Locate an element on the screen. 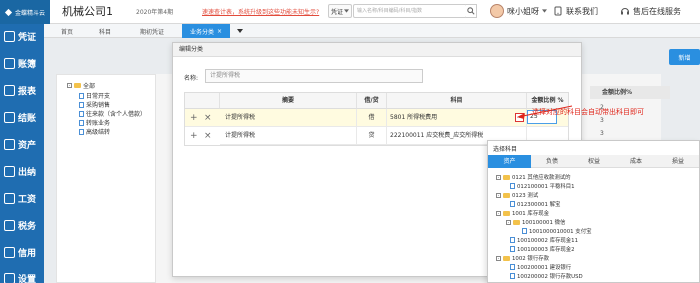  picker-tab-cost: 成本 is located at coordinates (636, 161).